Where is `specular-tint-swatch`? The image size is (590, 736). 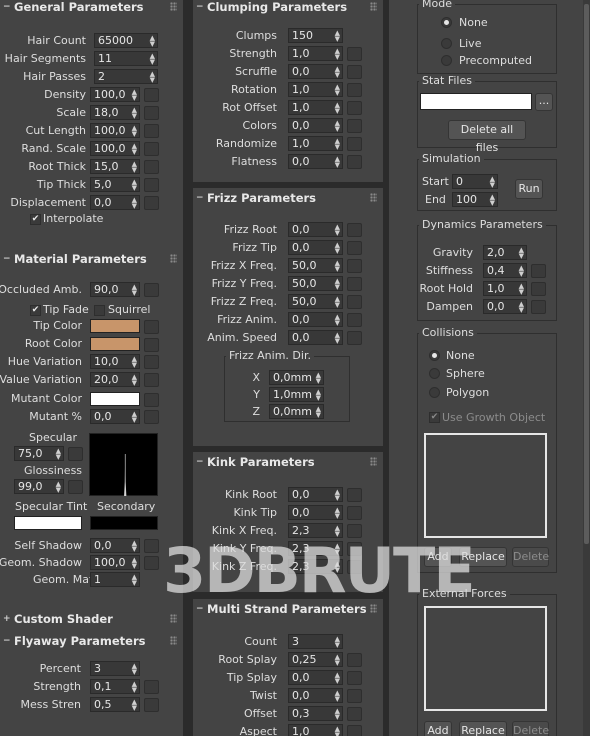
specular-tint-swatch is located at coordinates (48, 523).